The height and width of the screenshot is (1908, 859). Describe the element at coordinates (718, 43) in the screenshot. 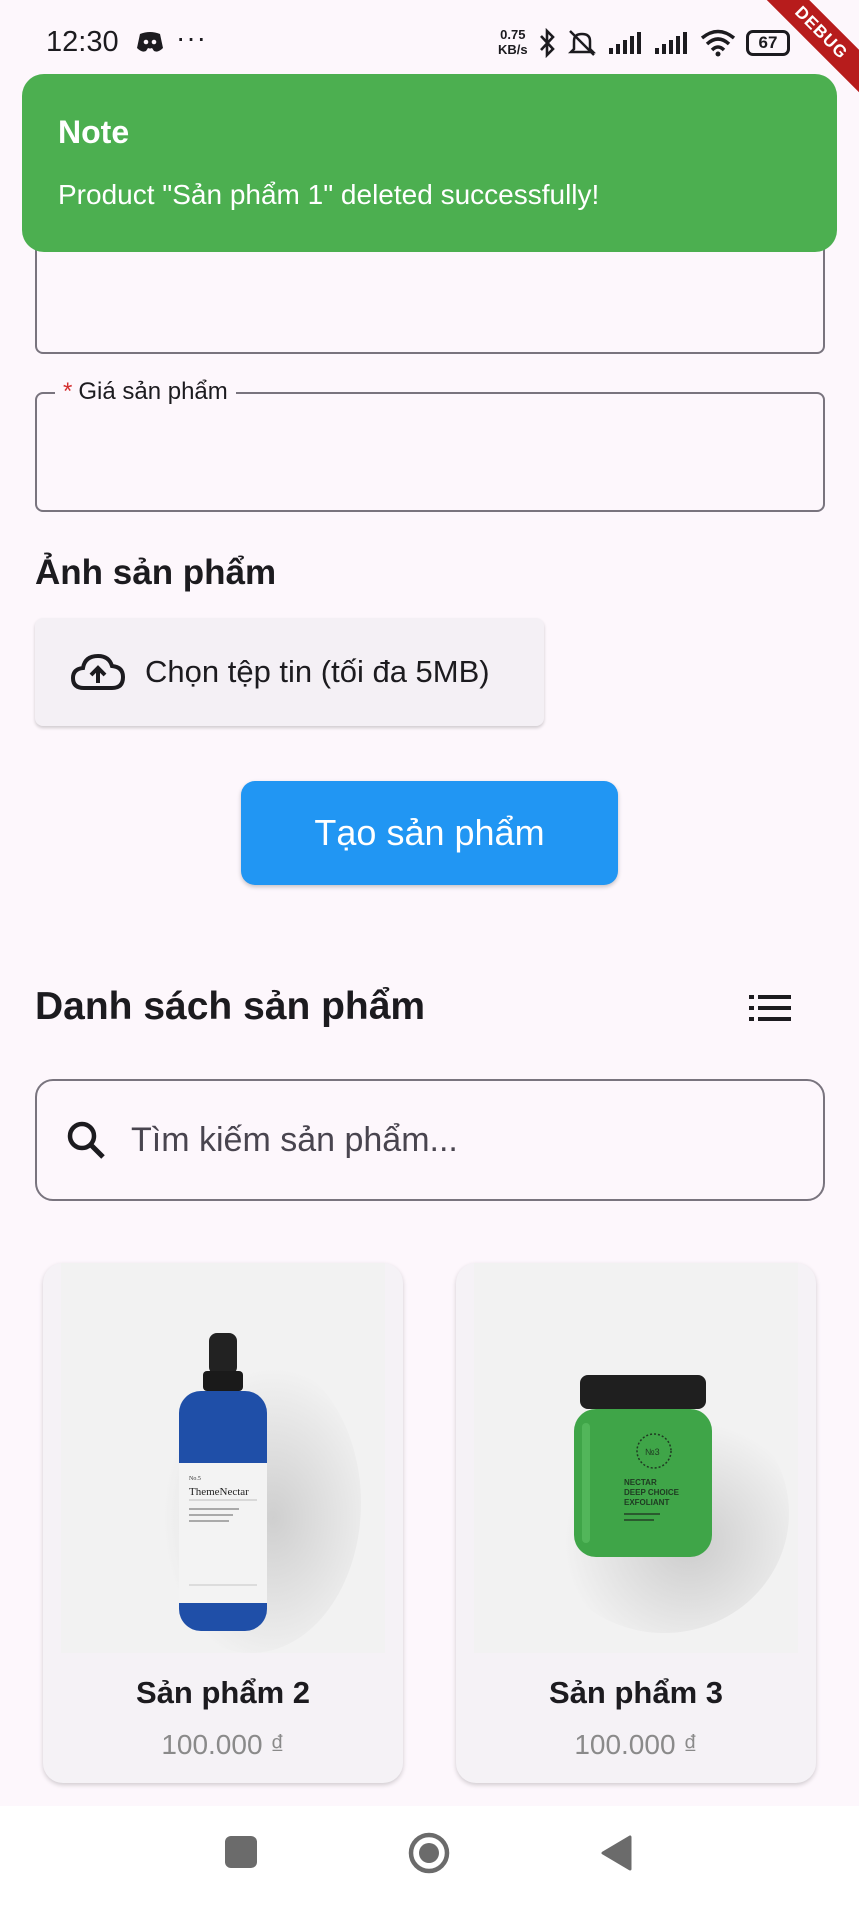

I see `wifi-icon` at that location.